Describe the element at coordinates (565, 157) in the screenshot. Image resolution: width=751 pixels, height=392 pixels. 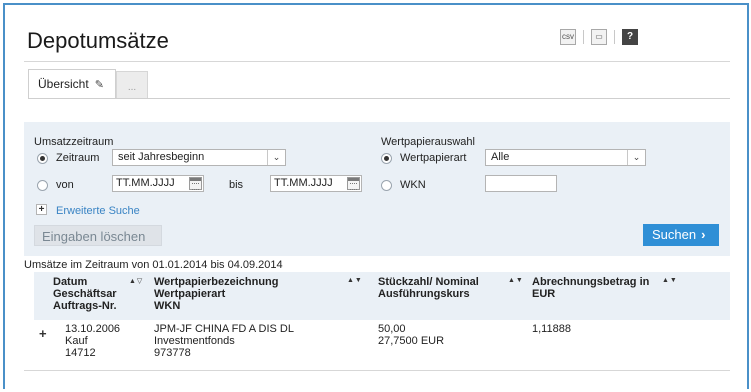
I see `security-type-select: Alle ⌄` at that location.